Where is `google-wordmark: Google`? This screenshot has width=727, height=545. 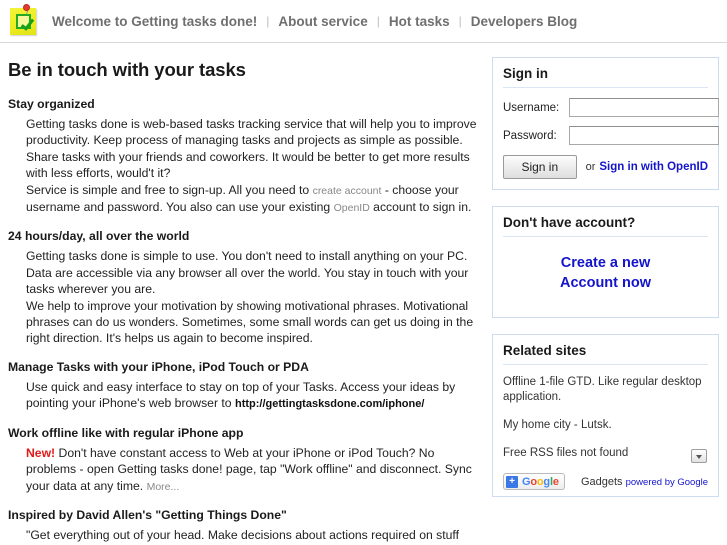 google-wordmark: Google is located at coordinates (540, 481).